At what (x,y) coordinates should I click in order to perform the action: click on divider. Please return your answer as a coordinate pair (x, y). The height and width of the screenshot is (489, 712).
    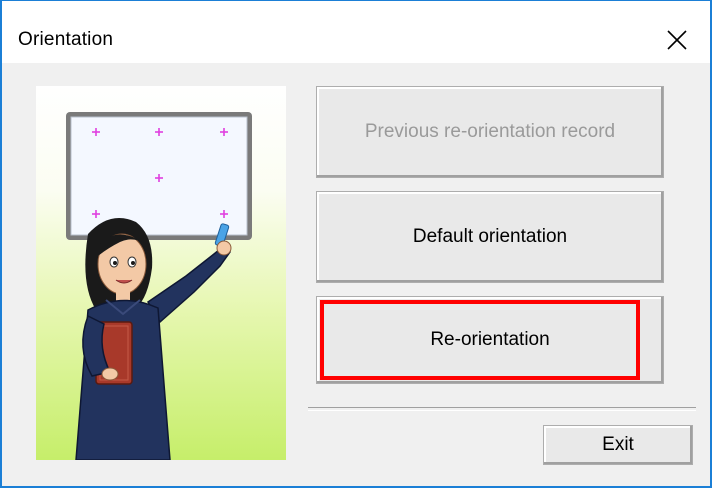
    Looking at the image, I should click on (502, 409).